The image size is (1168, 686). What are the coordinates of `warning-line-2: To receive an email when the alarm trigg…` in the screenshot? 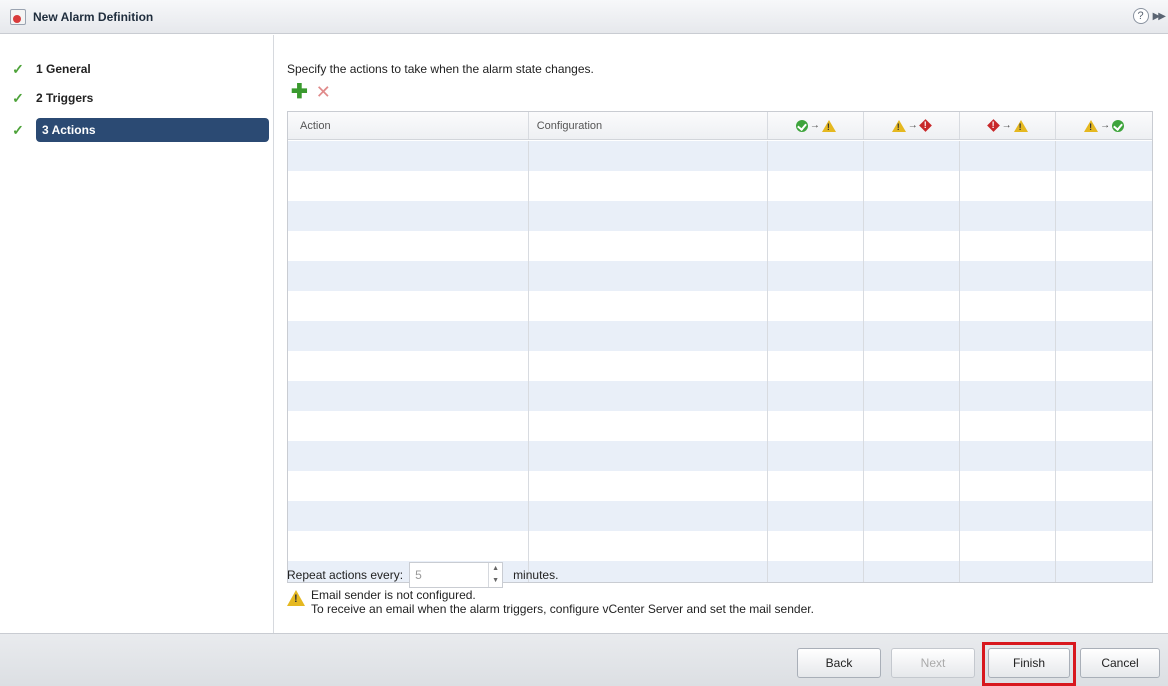 It's located at (562, 609).